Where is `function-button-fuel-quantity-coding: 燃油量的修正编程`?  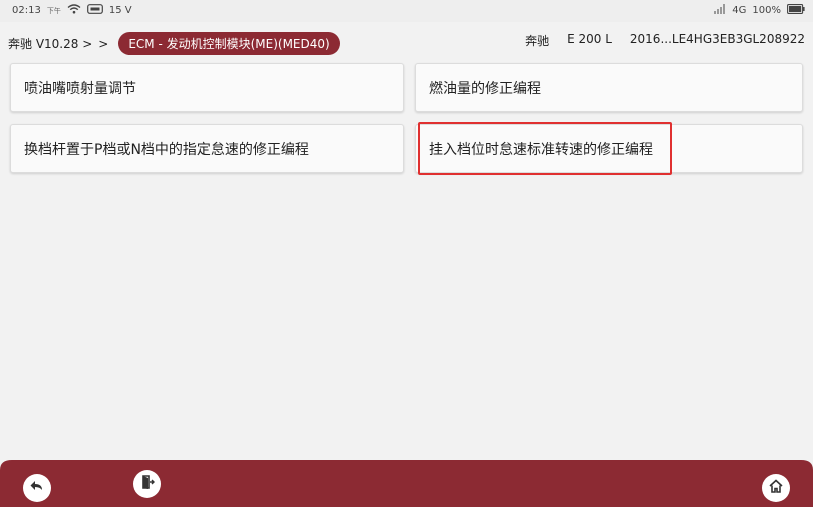
function-button-fuel-quantity-coding: 燃油量的修正编程 is located at coordinates (609, 87).